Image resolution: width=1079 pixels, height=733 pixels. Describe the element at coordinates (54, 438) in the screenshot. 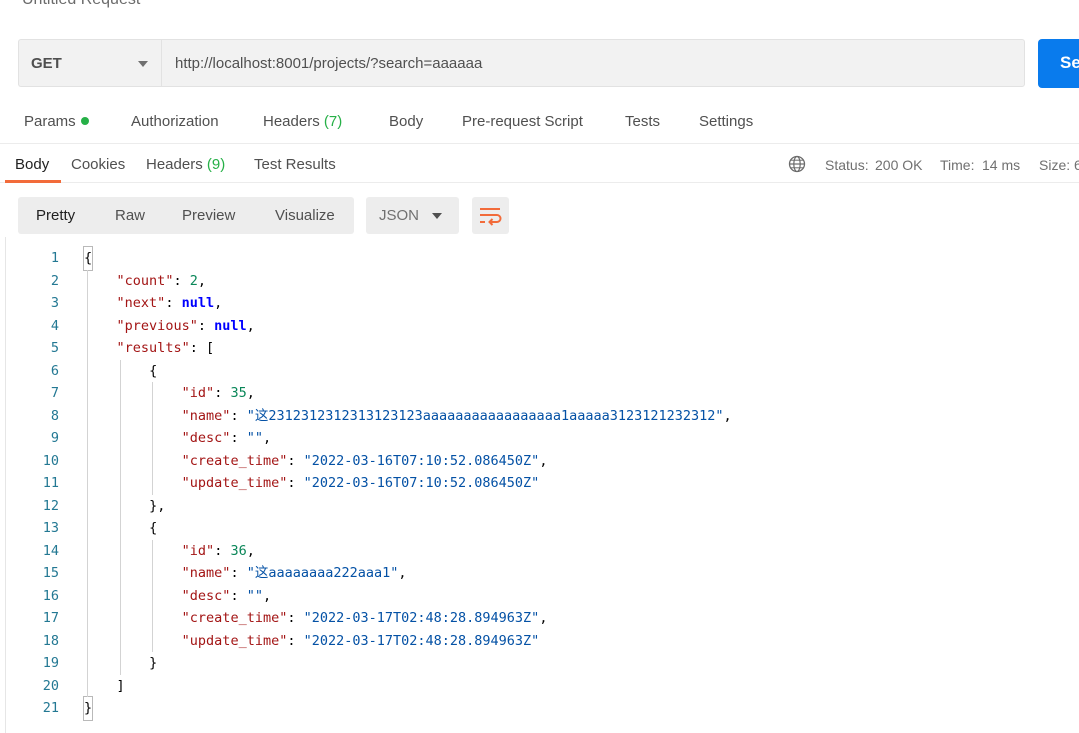

I see `line-number: 9` at that location.